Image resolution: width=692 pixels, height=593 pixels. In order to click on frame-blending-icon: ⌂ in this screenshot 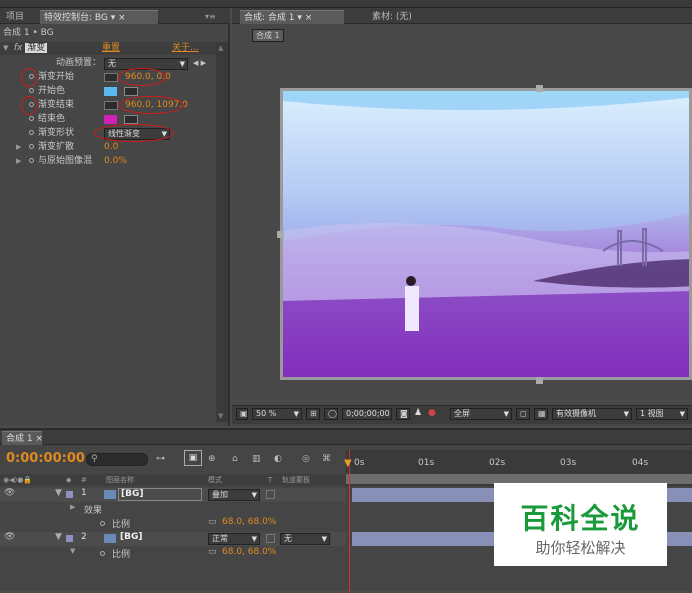, I will do `click(235, 459)`.